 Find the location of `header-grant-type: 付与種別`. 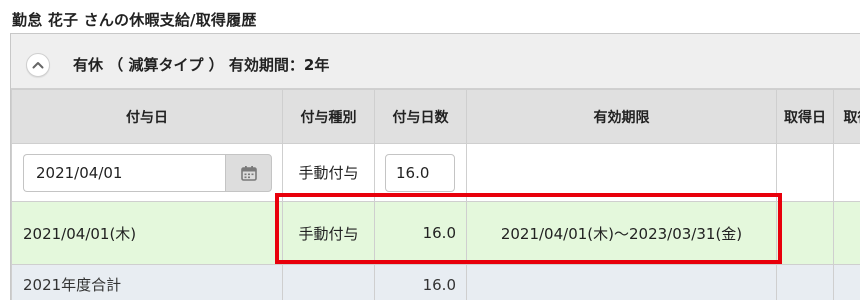

header-grant-type: 付与種別 is located at coordinates (328, 116).